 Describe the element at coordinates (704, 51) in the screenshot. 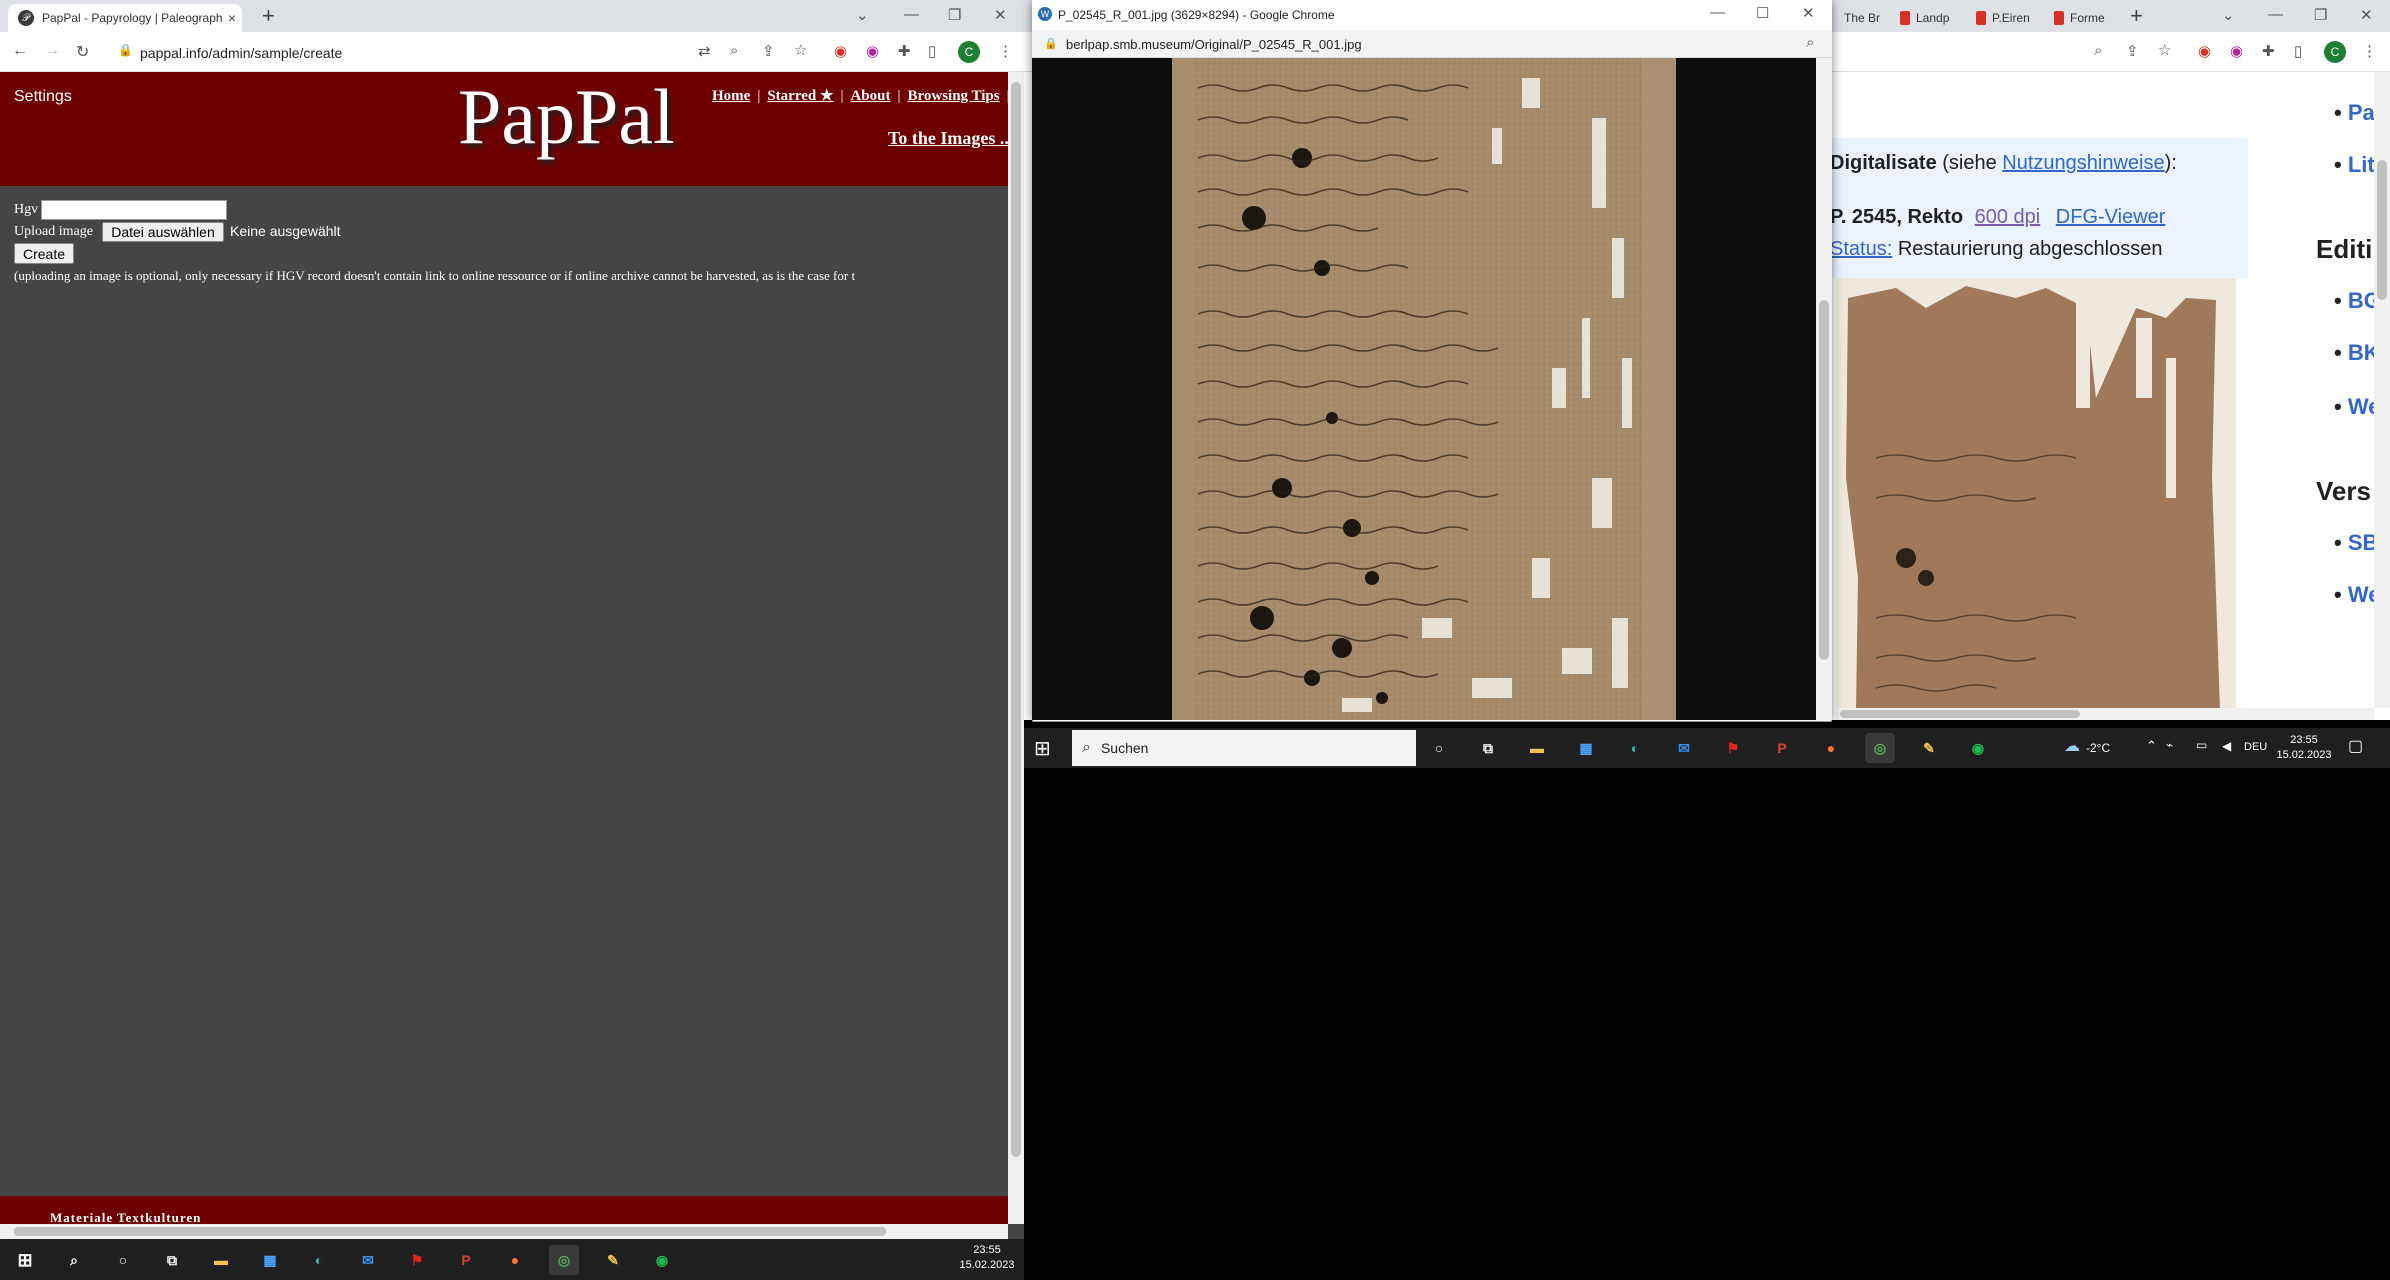

I see `translate-icon: ⇄` at that location.